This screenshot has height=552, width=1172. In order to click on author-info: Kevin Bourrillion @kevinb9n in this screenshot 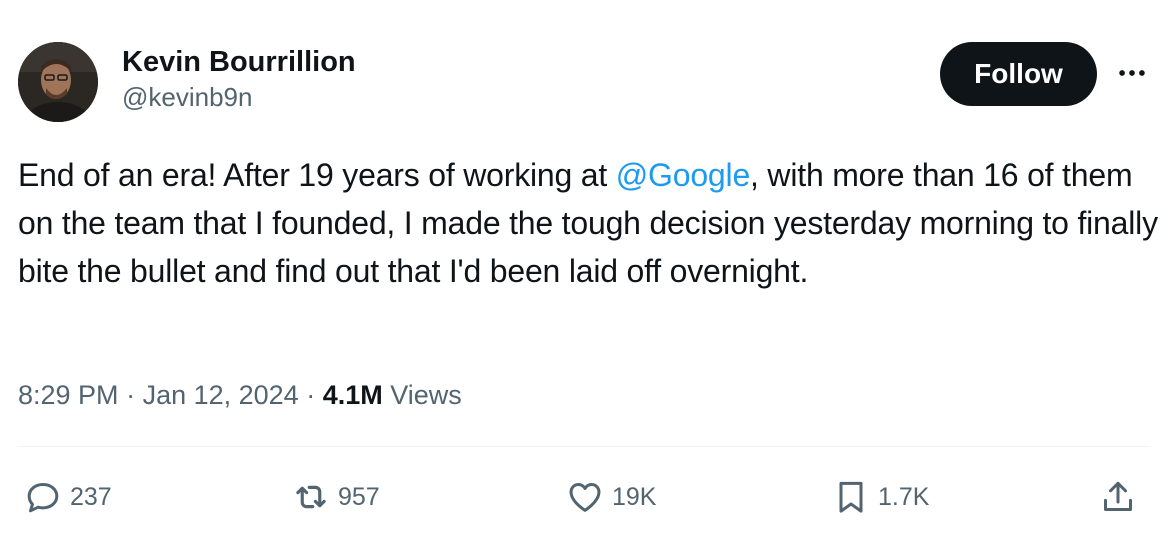, I will do `click(239, 79)`.